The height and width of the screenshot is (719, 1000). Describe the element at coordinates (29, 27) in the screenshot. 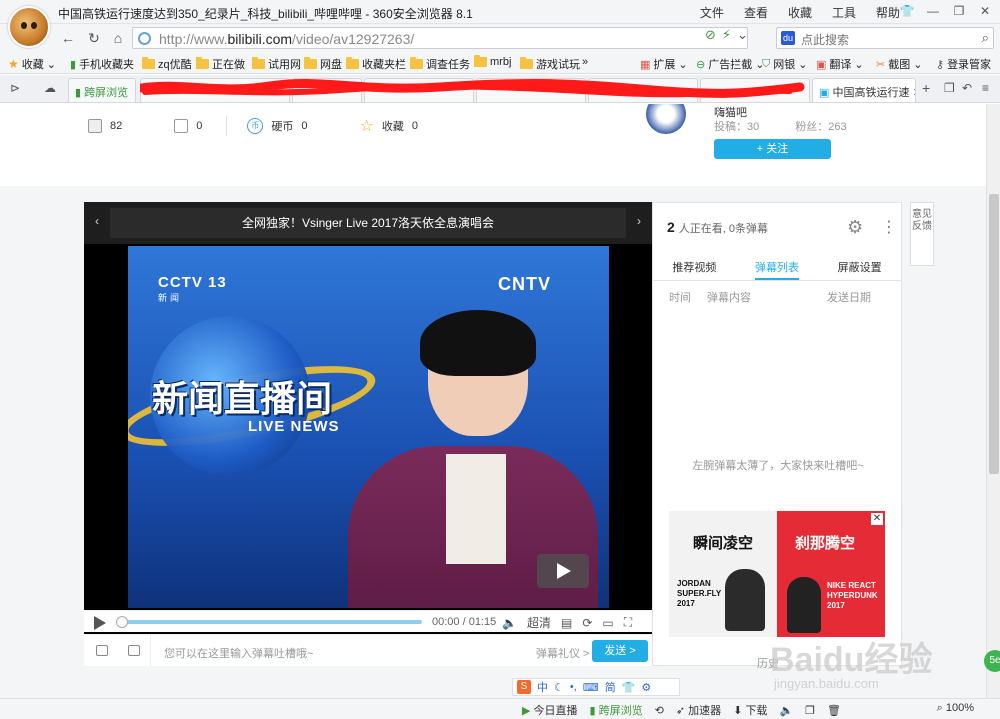

I see `user-avatar` at that location.